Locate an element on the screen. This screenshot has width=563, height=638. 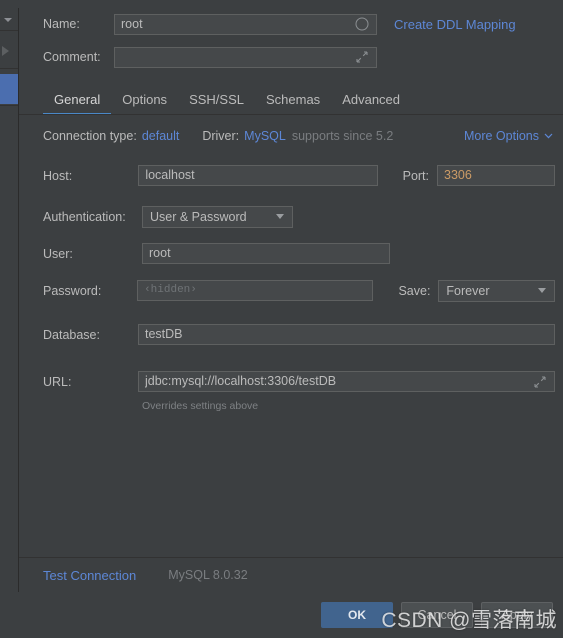
user-row: User: root is located at coordinates (291, 253).